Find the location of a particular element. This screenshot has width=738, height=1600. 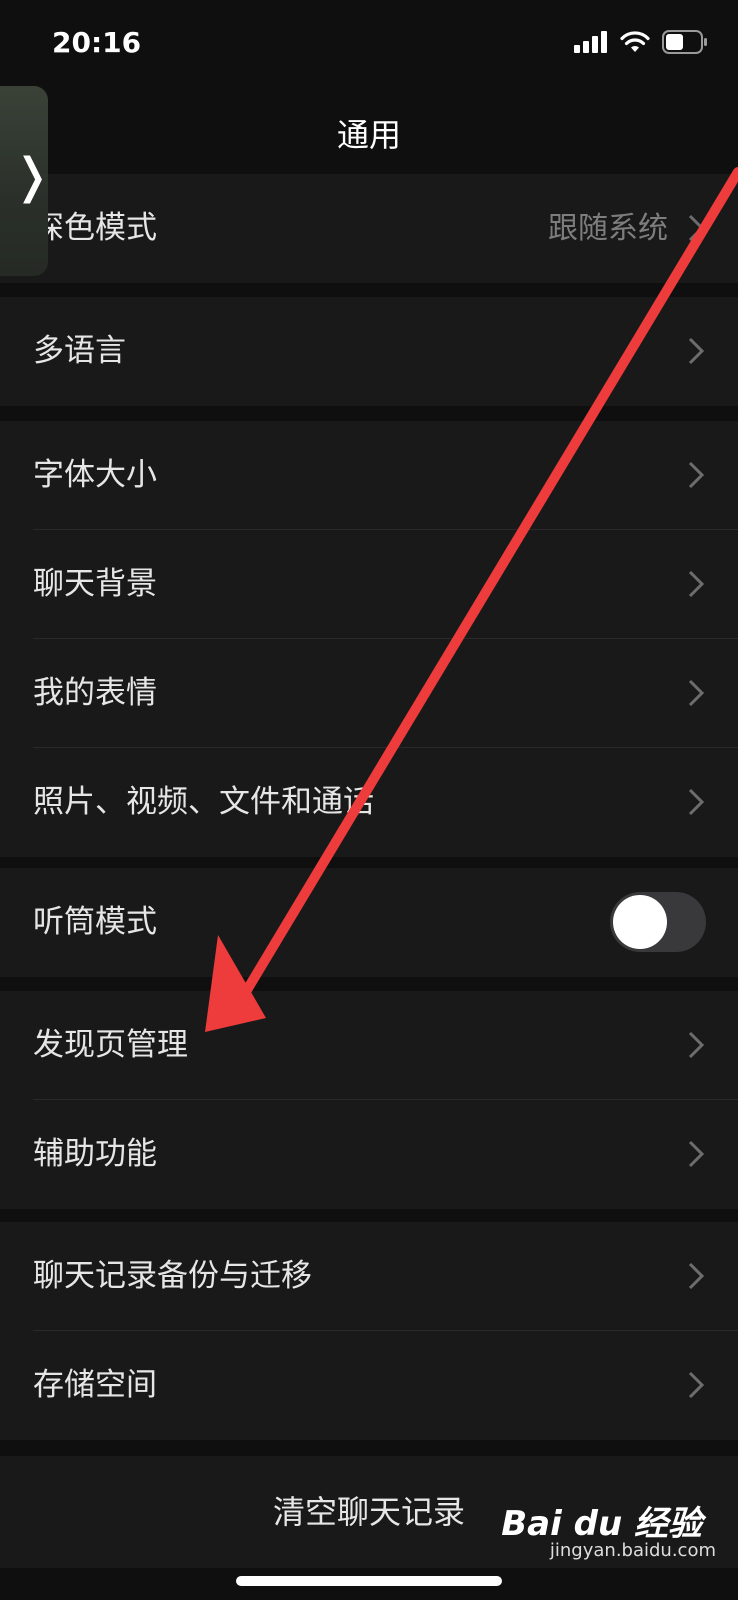

earpiece-mode-toggle is located at coordinates (658, 922).